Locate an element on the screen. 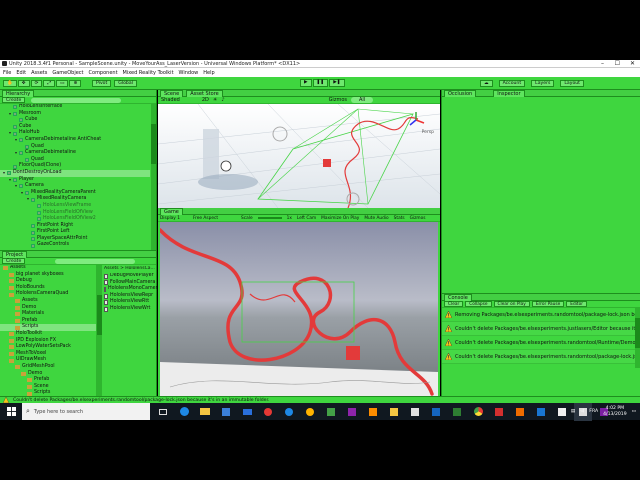 The height and width of the screenshot is (480, 640). pivot-button: Pivot is located at coordinates (102, 83).